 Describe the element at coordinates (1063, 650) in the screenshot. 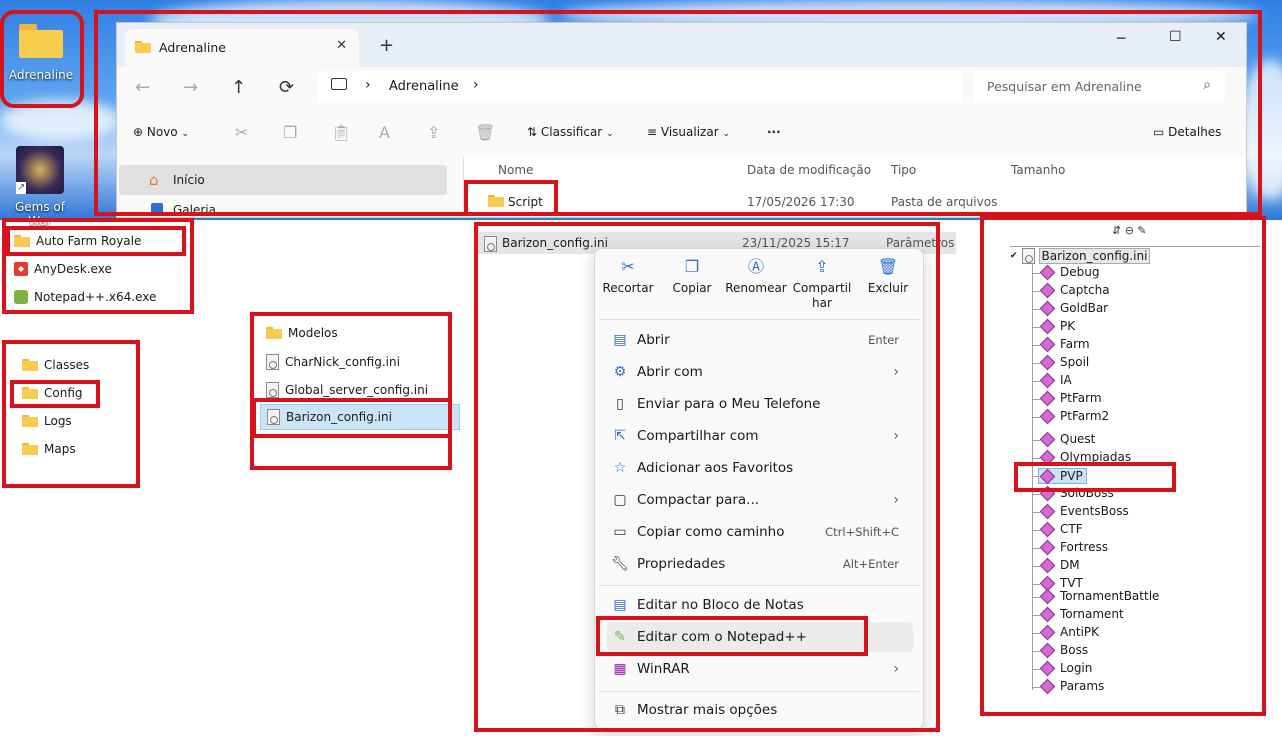

I see `tree-node-boss: Boss` at that location.